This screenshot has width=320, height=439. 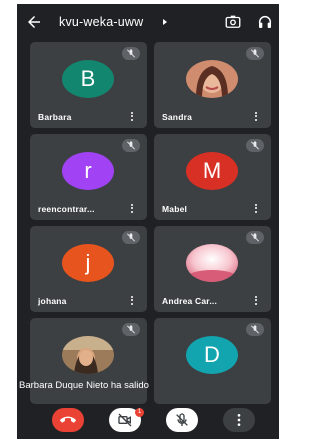 What do you see at coordinates (88, 171) in the screenshot?
I see `avatar: r` at bounding box center [88, 171].